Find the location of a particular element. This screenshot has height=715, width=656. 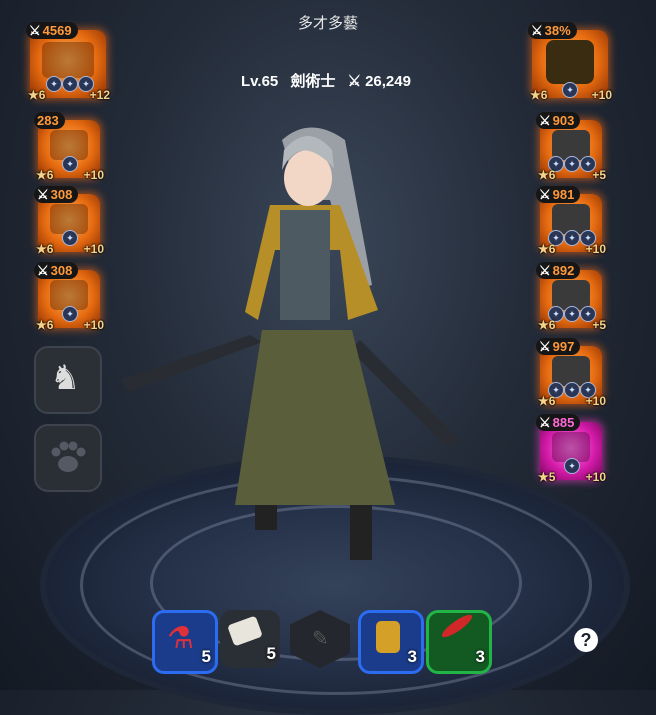

slot-enhance: +12 is located at coordinates (99, 95).